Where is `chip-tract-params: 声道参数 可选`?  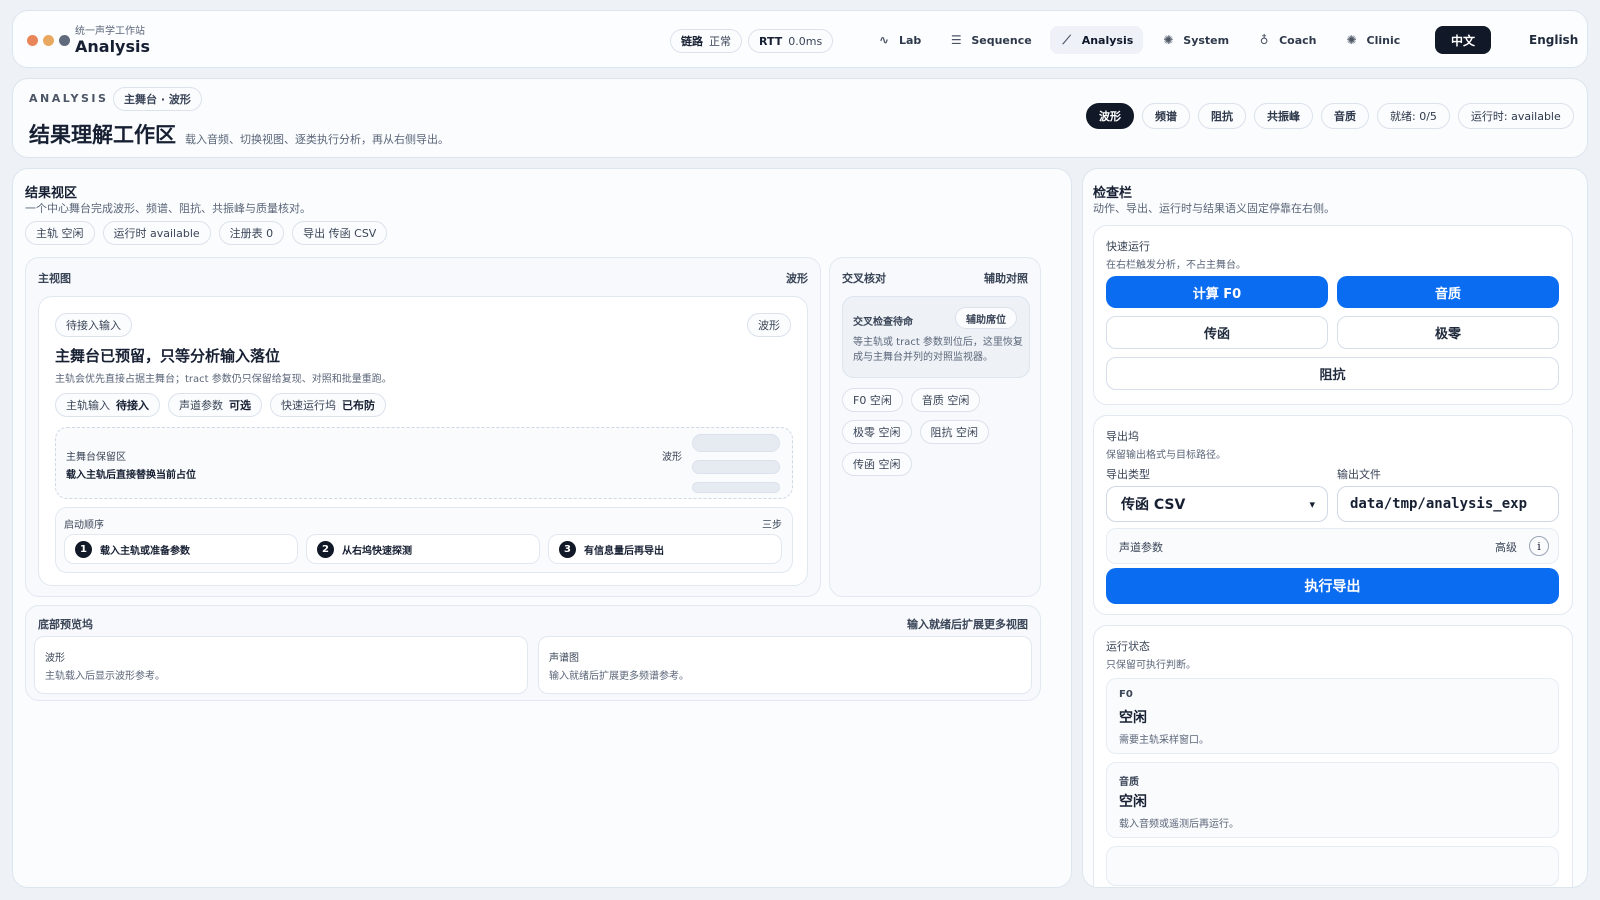 chip-tract-params: 声道参数 可选 is located at coordinates (215, 405).